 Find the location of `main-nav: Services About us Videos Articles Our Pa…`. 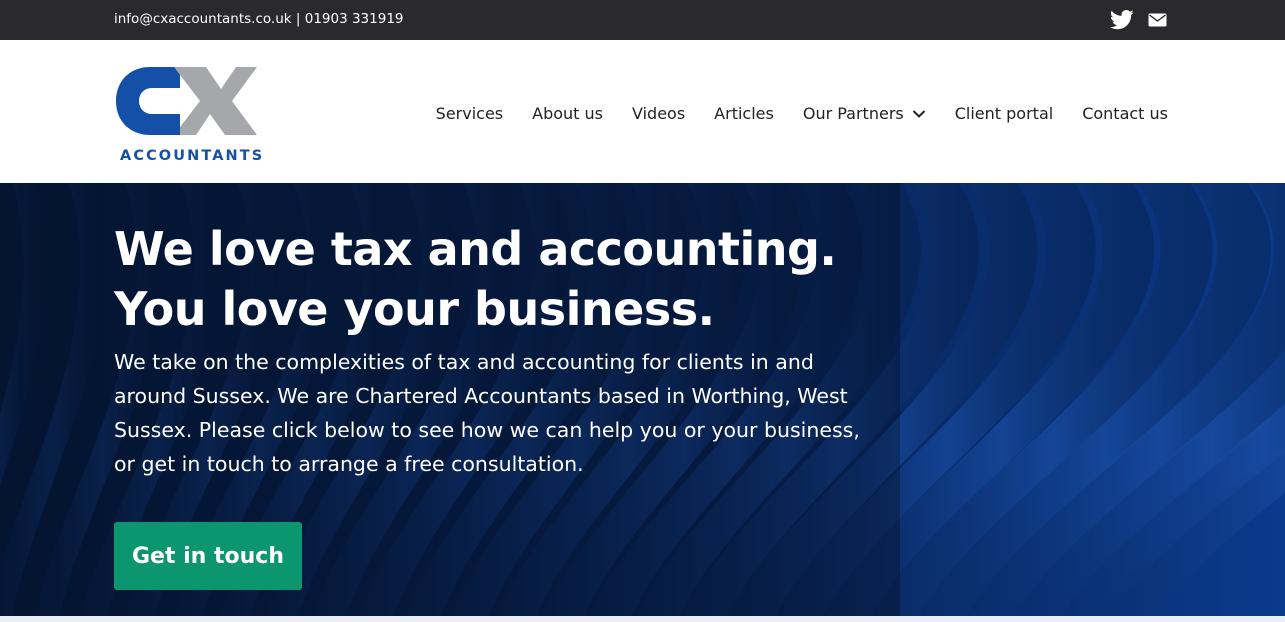

main-nav: Services About us Videos Articles Our Pa… is located at coordinates (787, 113).